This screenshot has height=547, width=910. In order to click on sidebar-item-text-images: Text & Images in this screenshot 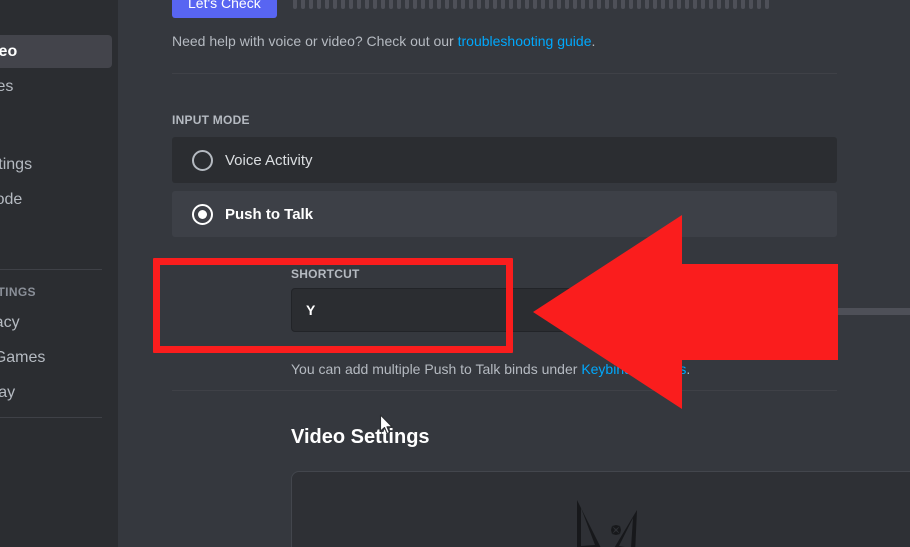, I will do `click(56, 86)`.